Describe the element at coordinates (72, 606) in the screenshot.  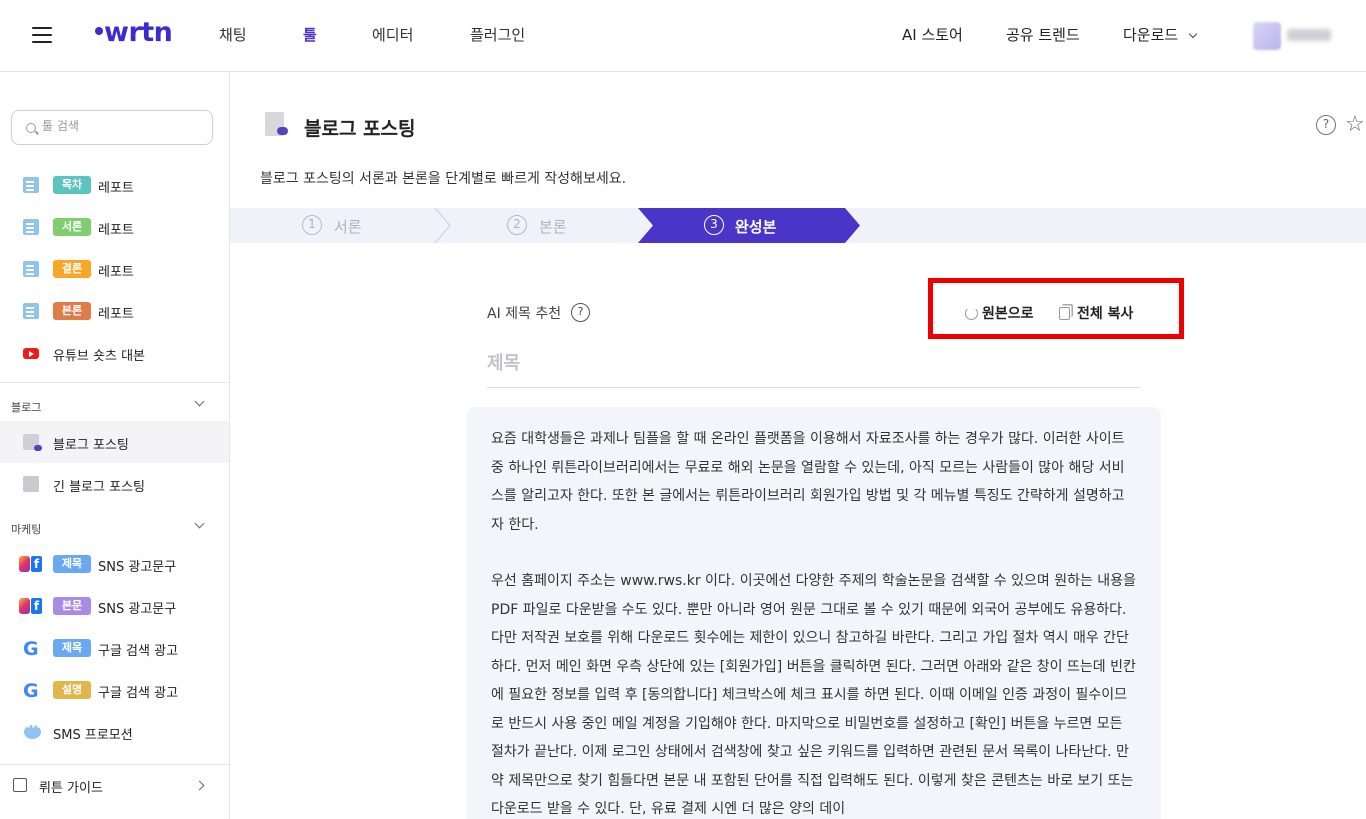
I see `badge: 본문` at that location.